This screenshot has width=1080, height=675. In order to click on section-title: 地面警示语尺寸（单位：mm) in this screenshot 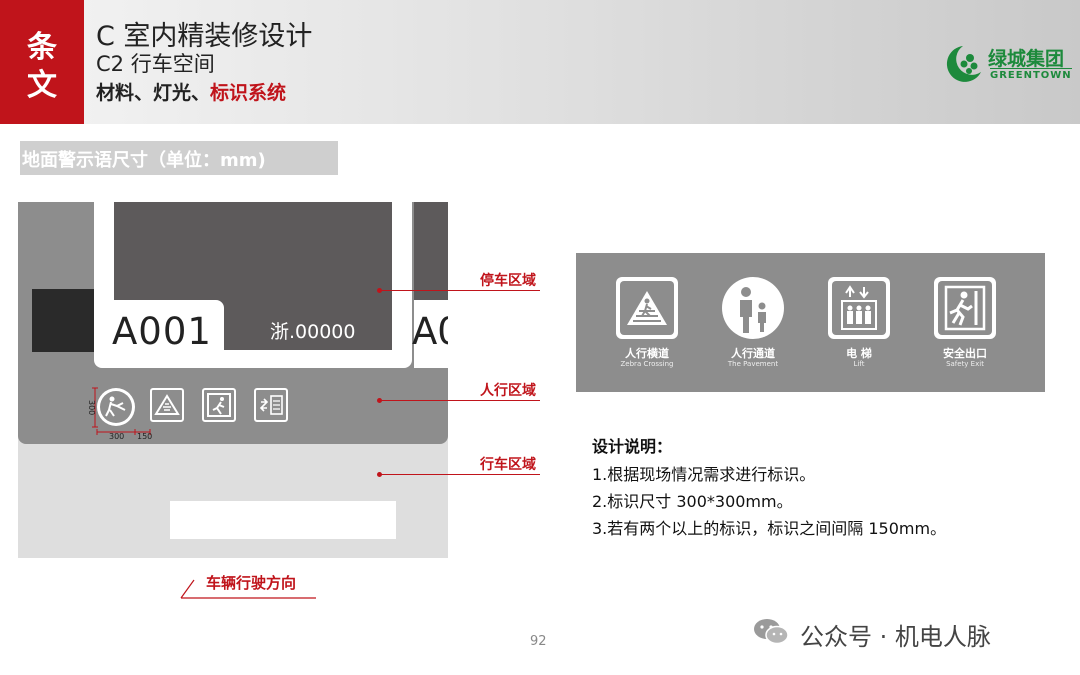, I will do `click(144, 160)`.